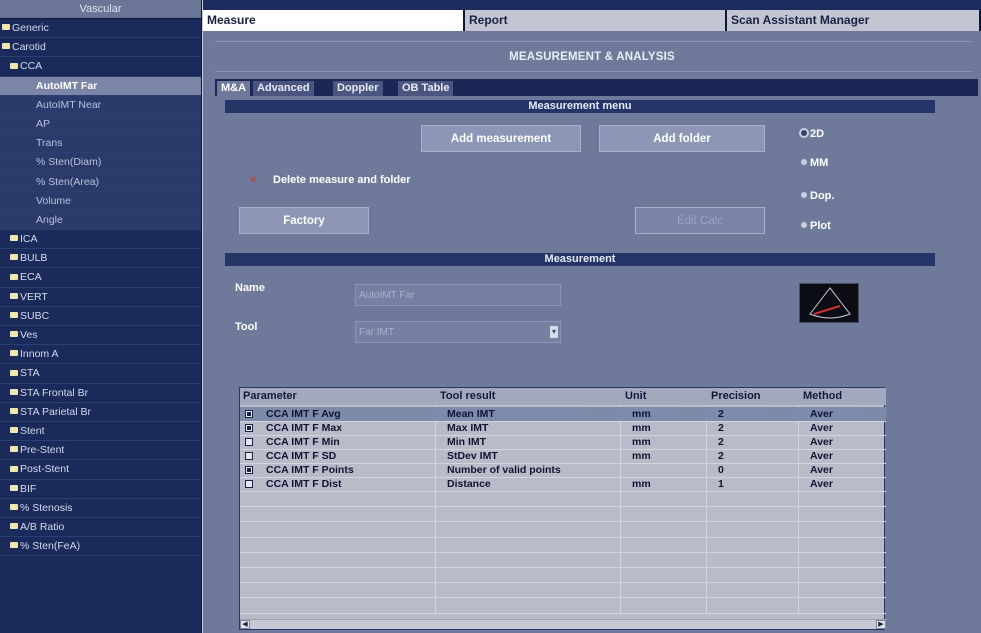 This screenshot has height=633, width=981. What do you see at coordinates (100, 547) in the screenshot?
I see `sidebar-item: % Sten(FeA)` at bounding box center [100, 547].